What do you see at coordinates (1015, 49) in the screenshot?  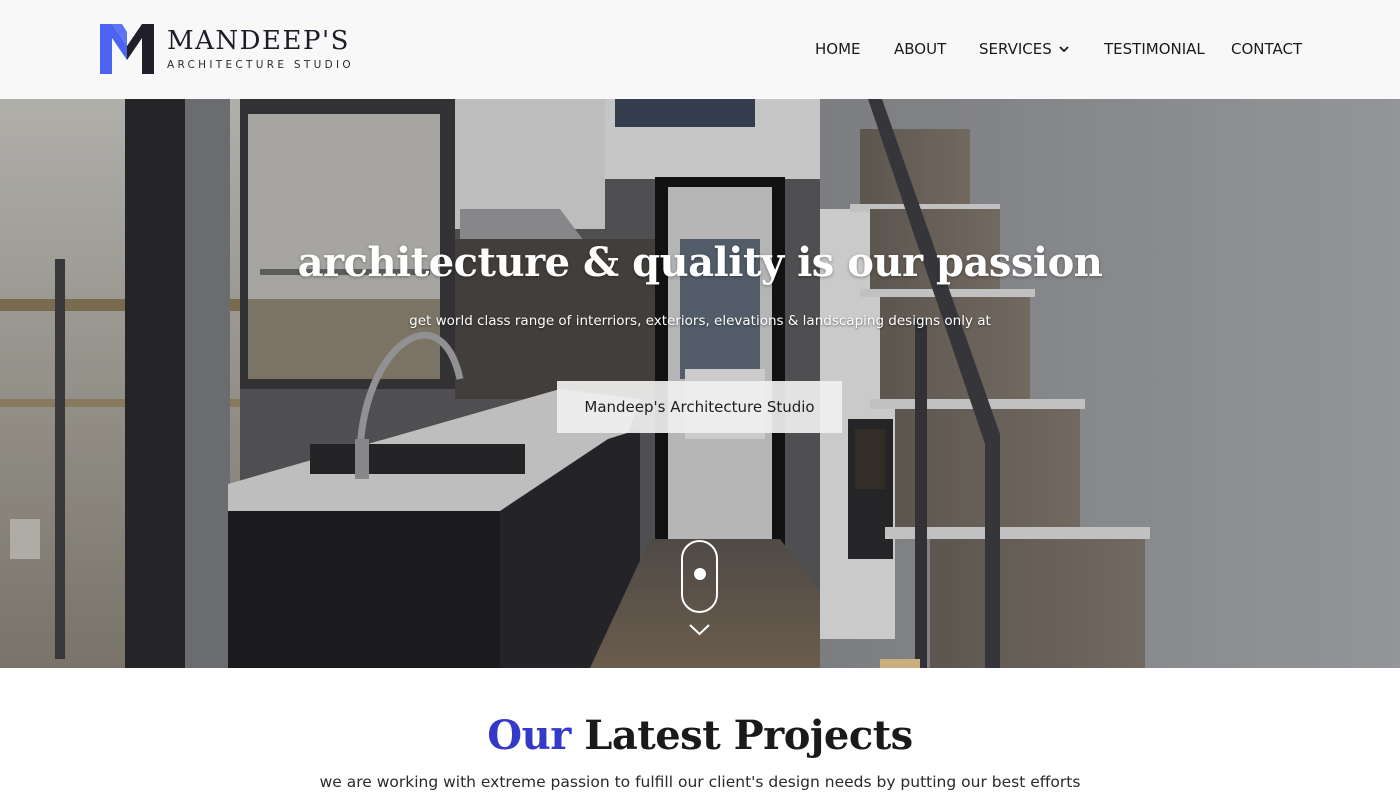 I see `nav-services-label: SERVICES` at bounding box center [1015, 49].